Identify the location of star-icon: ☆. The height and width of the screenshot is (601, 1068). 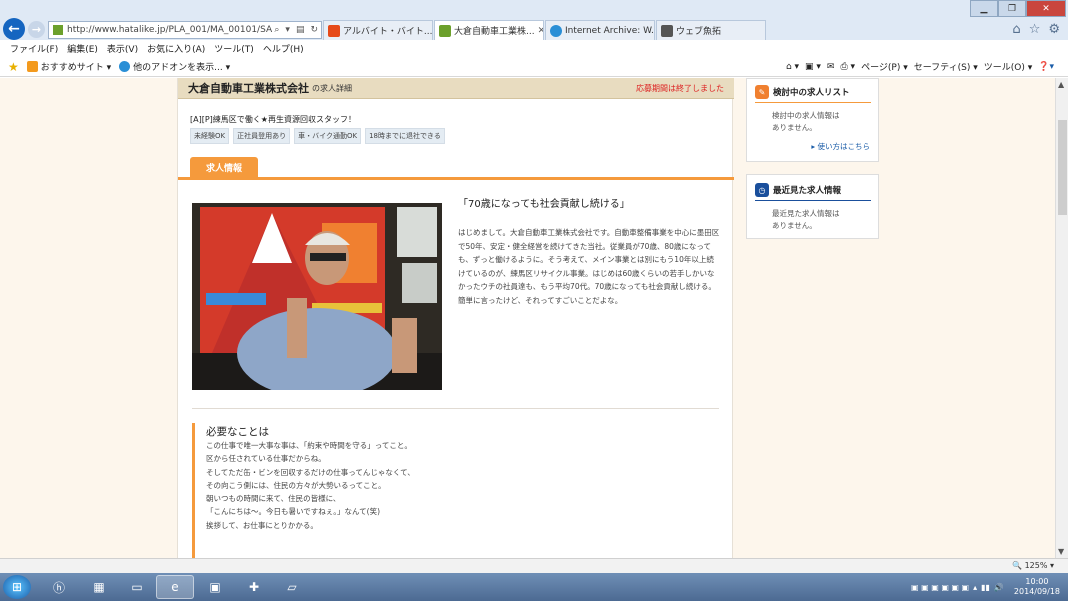
(1035, 29).